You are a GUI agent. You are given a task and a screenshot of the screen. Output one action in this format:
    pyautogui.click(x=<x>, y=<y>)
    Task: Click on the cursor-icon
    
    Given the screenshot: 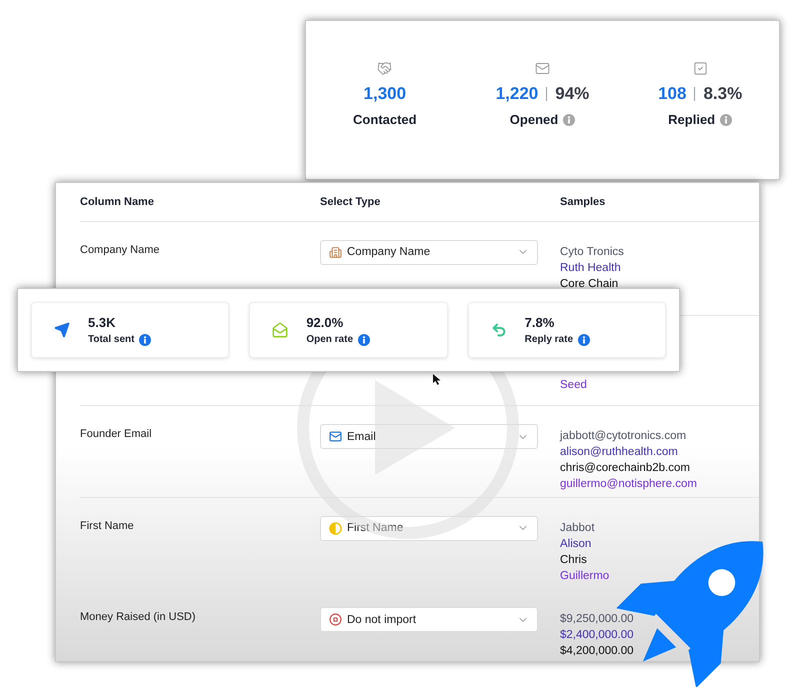 What is the action you would take?
    pyautogui.click(x=437, y=379)
    